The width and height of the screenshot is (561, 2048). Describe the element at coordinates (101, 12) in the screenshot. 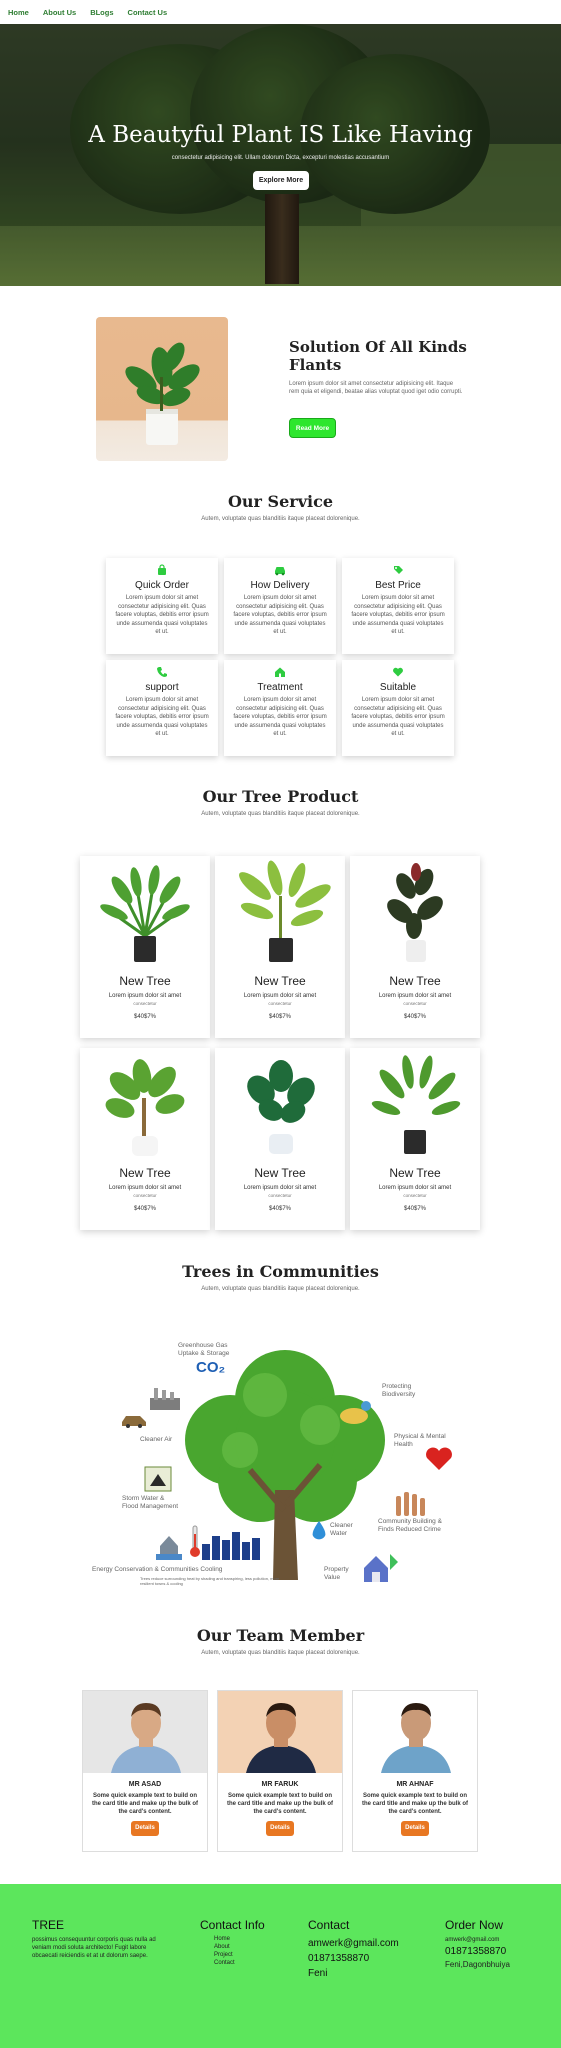

I see `nav-blogs: BLogs` at that location.